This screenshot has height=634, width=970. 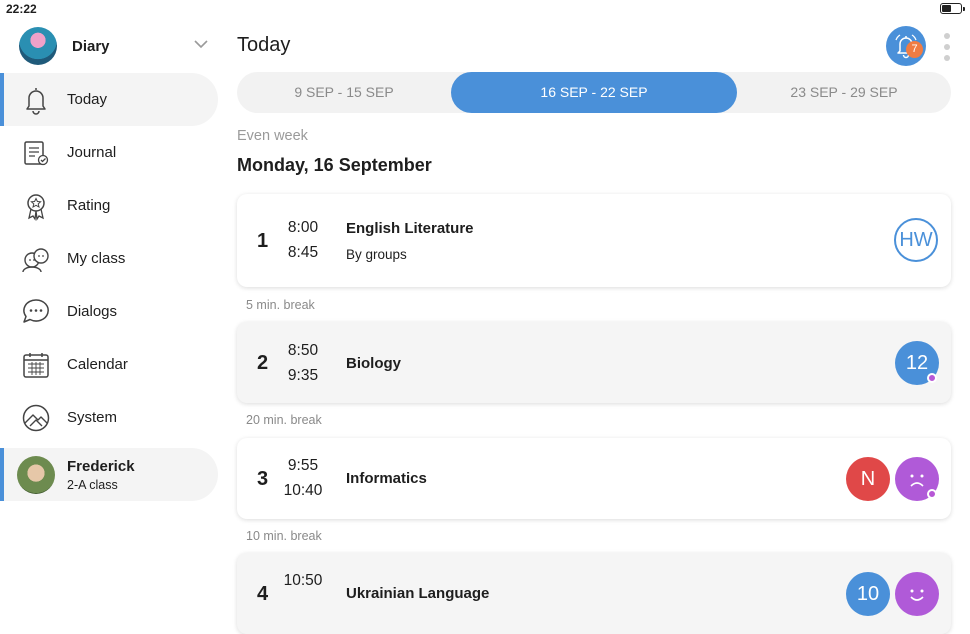 I want to click on sidebar-item-label: Rating, so click(x=89, y=205).